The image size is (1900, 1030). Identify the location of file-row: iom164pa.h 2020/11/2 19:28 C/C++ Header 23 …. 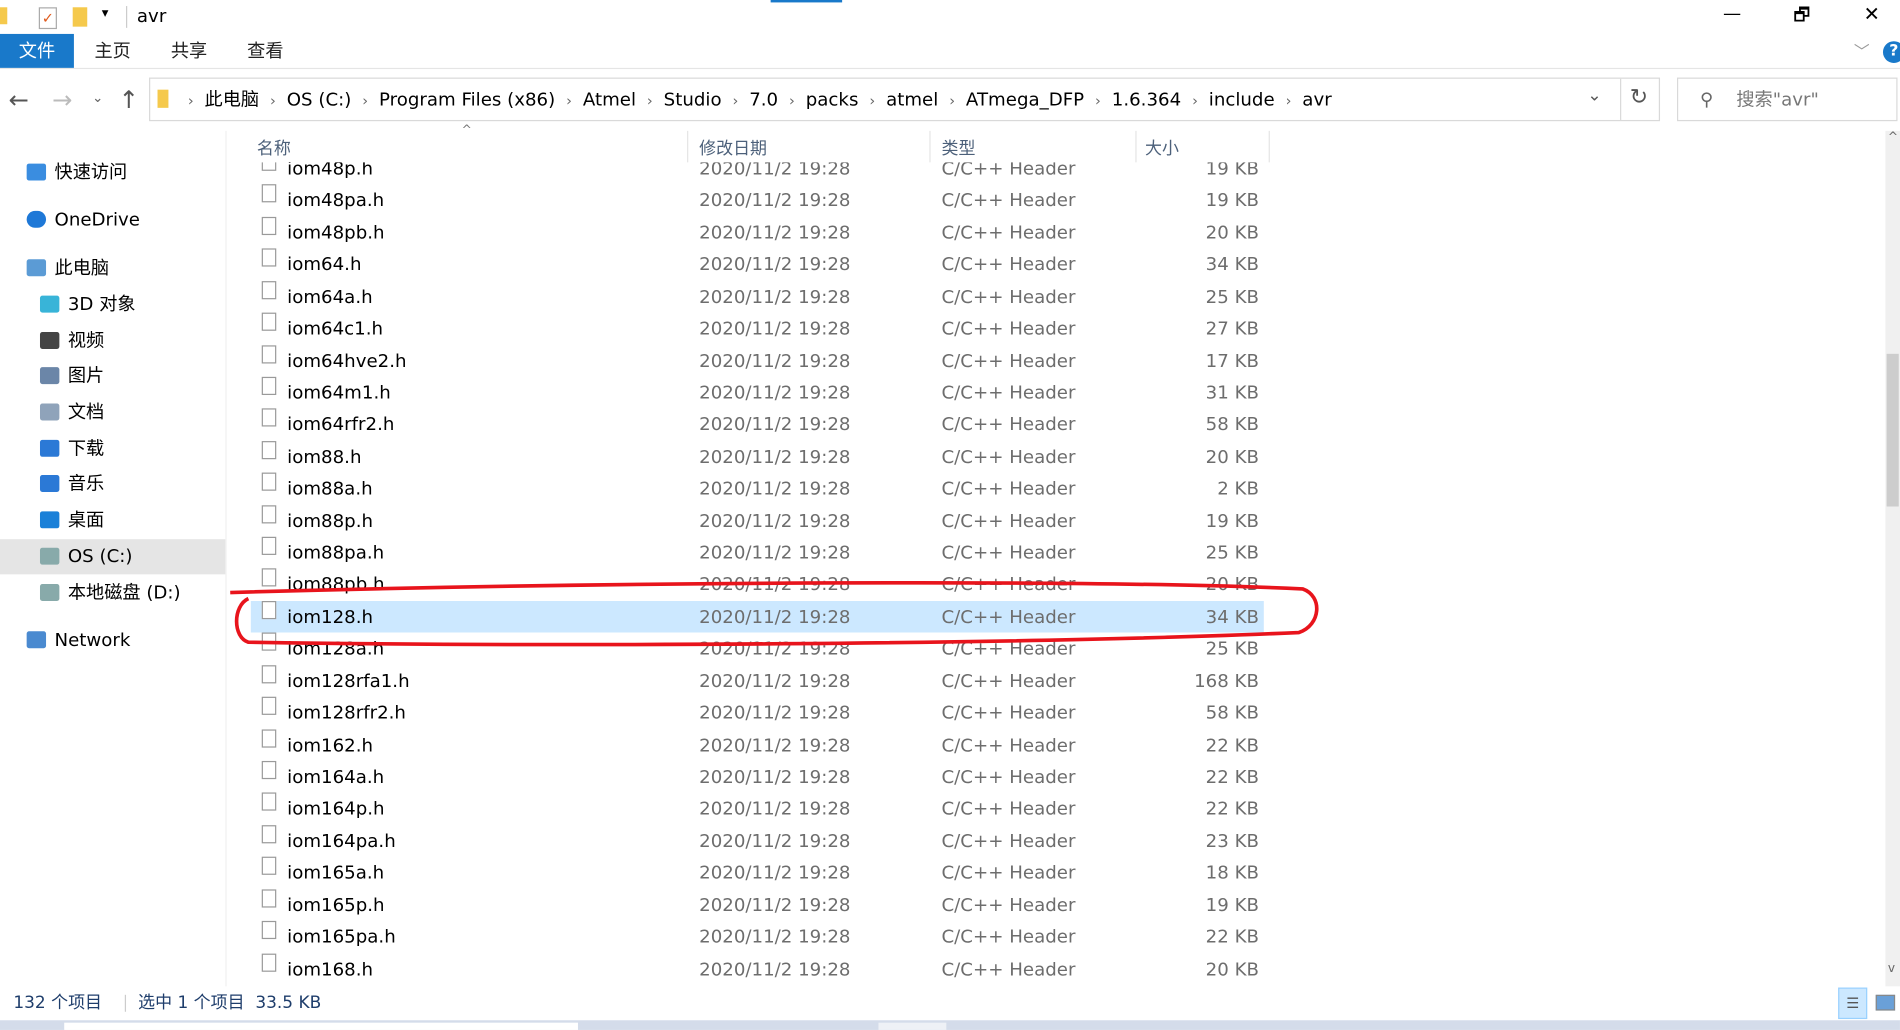
(757, 840).